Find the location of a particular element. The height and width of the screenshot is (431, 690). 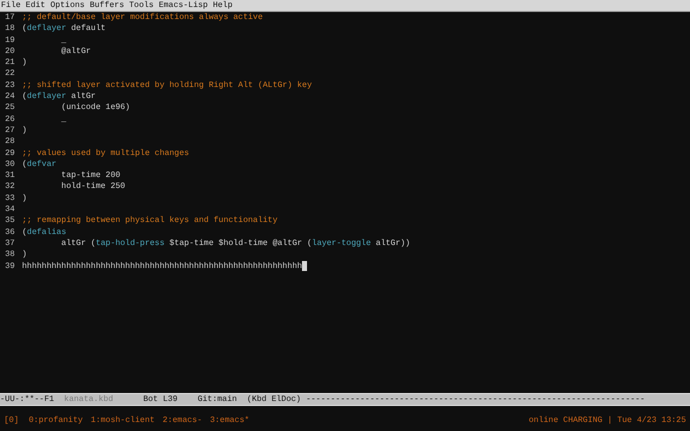

code-line: (defvar is located at coordinates (39, 164).